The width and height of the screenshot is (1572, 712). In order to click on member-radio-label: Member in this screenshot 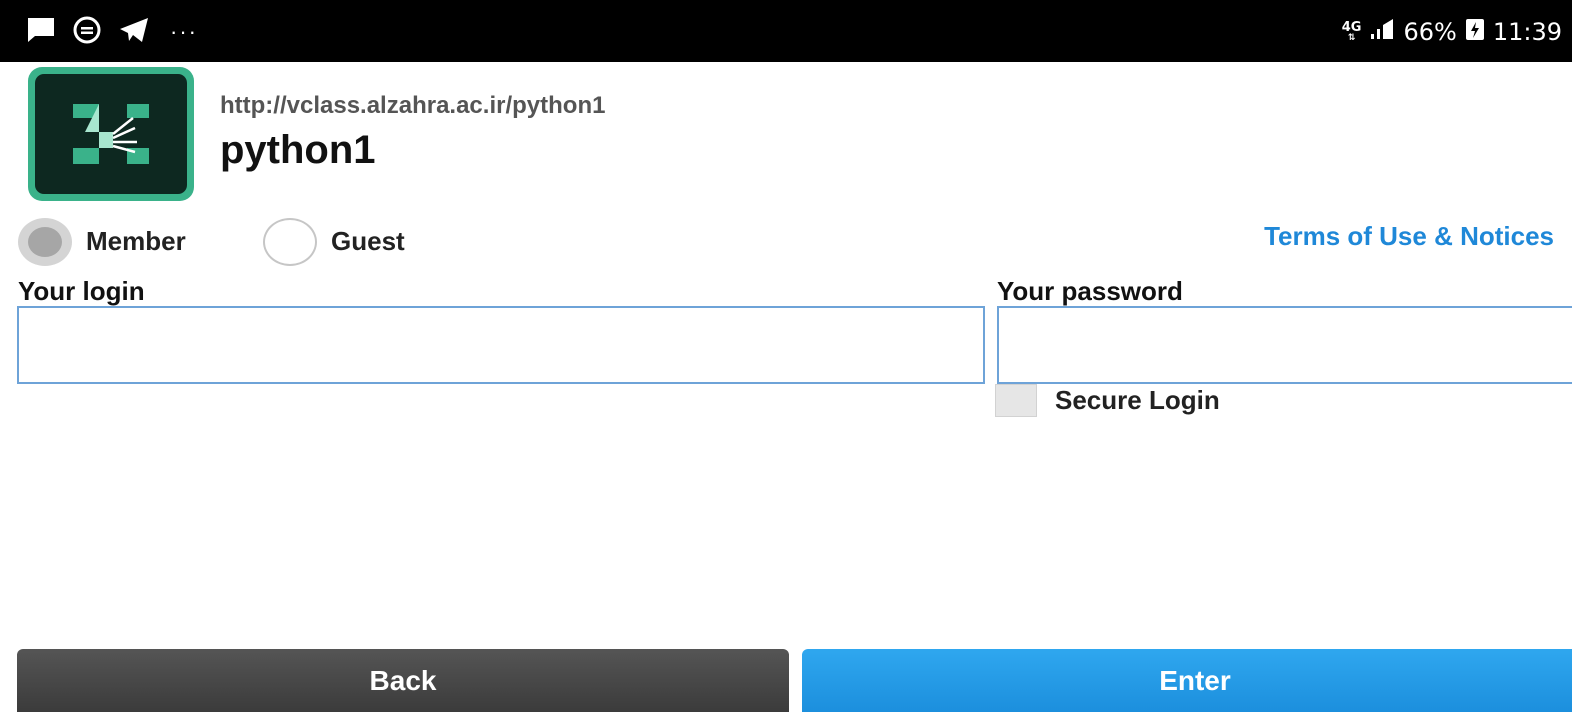, I will do `click(136, 241)`.